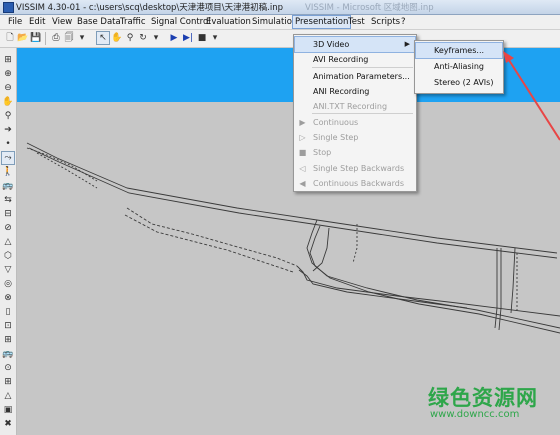 The height and width of the screenshot is (435, 560). Describe the element at coordinates (508, 57) in the screenshot. I see `annotation-arrow-head` at that location.